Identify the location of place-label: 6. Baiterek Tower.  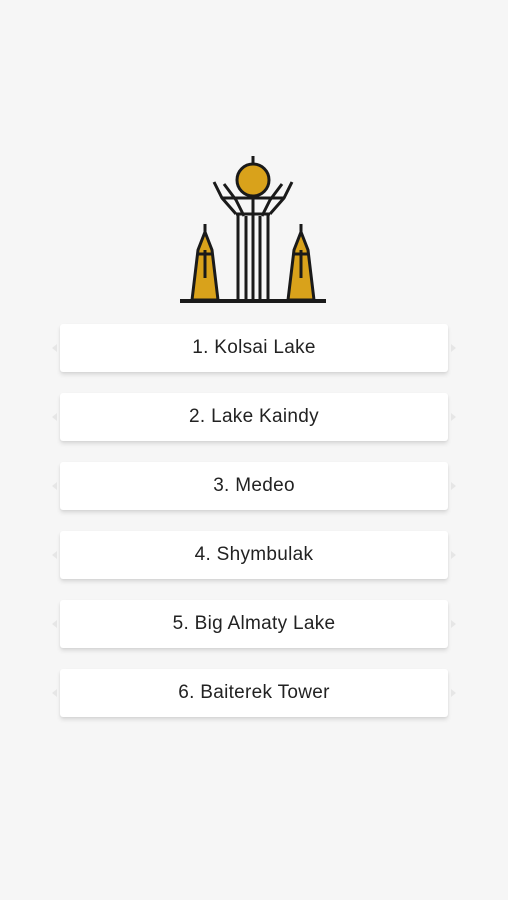
(254, 692).